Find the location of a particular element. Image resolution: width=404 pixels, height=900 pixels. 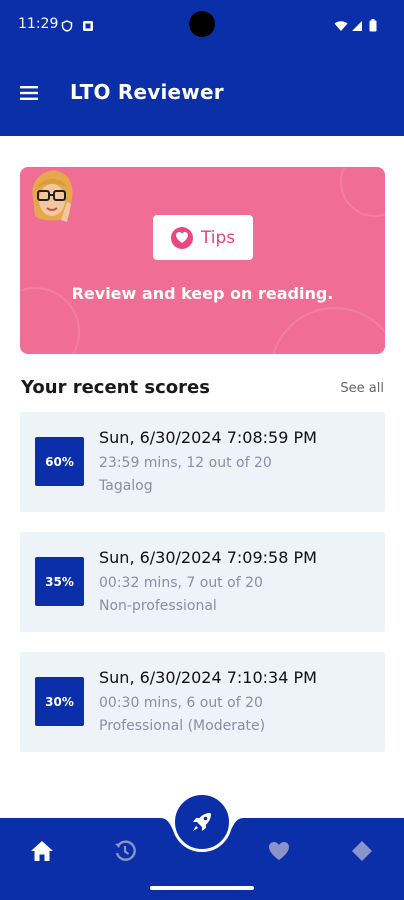

history-icon is located at coordinates (125, 850).